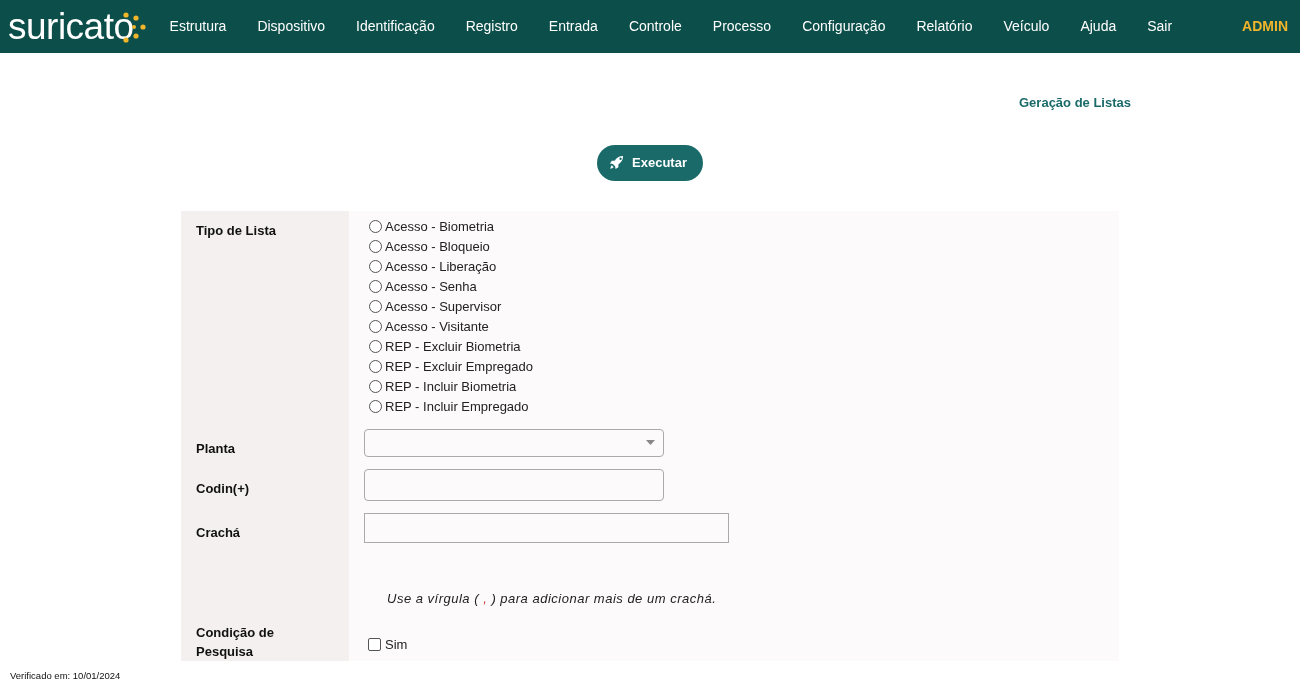 Image resolution: width=1300 pixels, height=682 pixels. Describe the element at coordinates (291, 26) in the screenshot. I see `nav-link: Dispositivo` at that location.